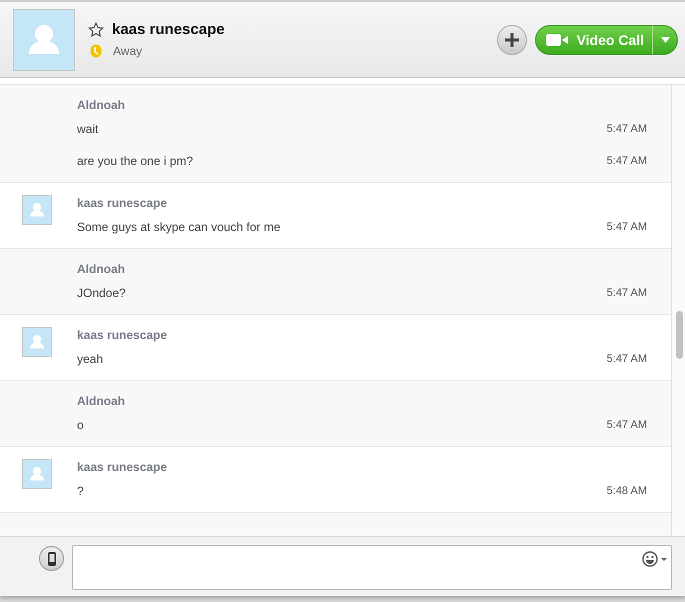 The width and height of the screenshot is (685, 602). What do you see at coordinates (626, 491) in the screenshot?
I see `message-time: 5:48 AM` at bounding box center [626, 491].